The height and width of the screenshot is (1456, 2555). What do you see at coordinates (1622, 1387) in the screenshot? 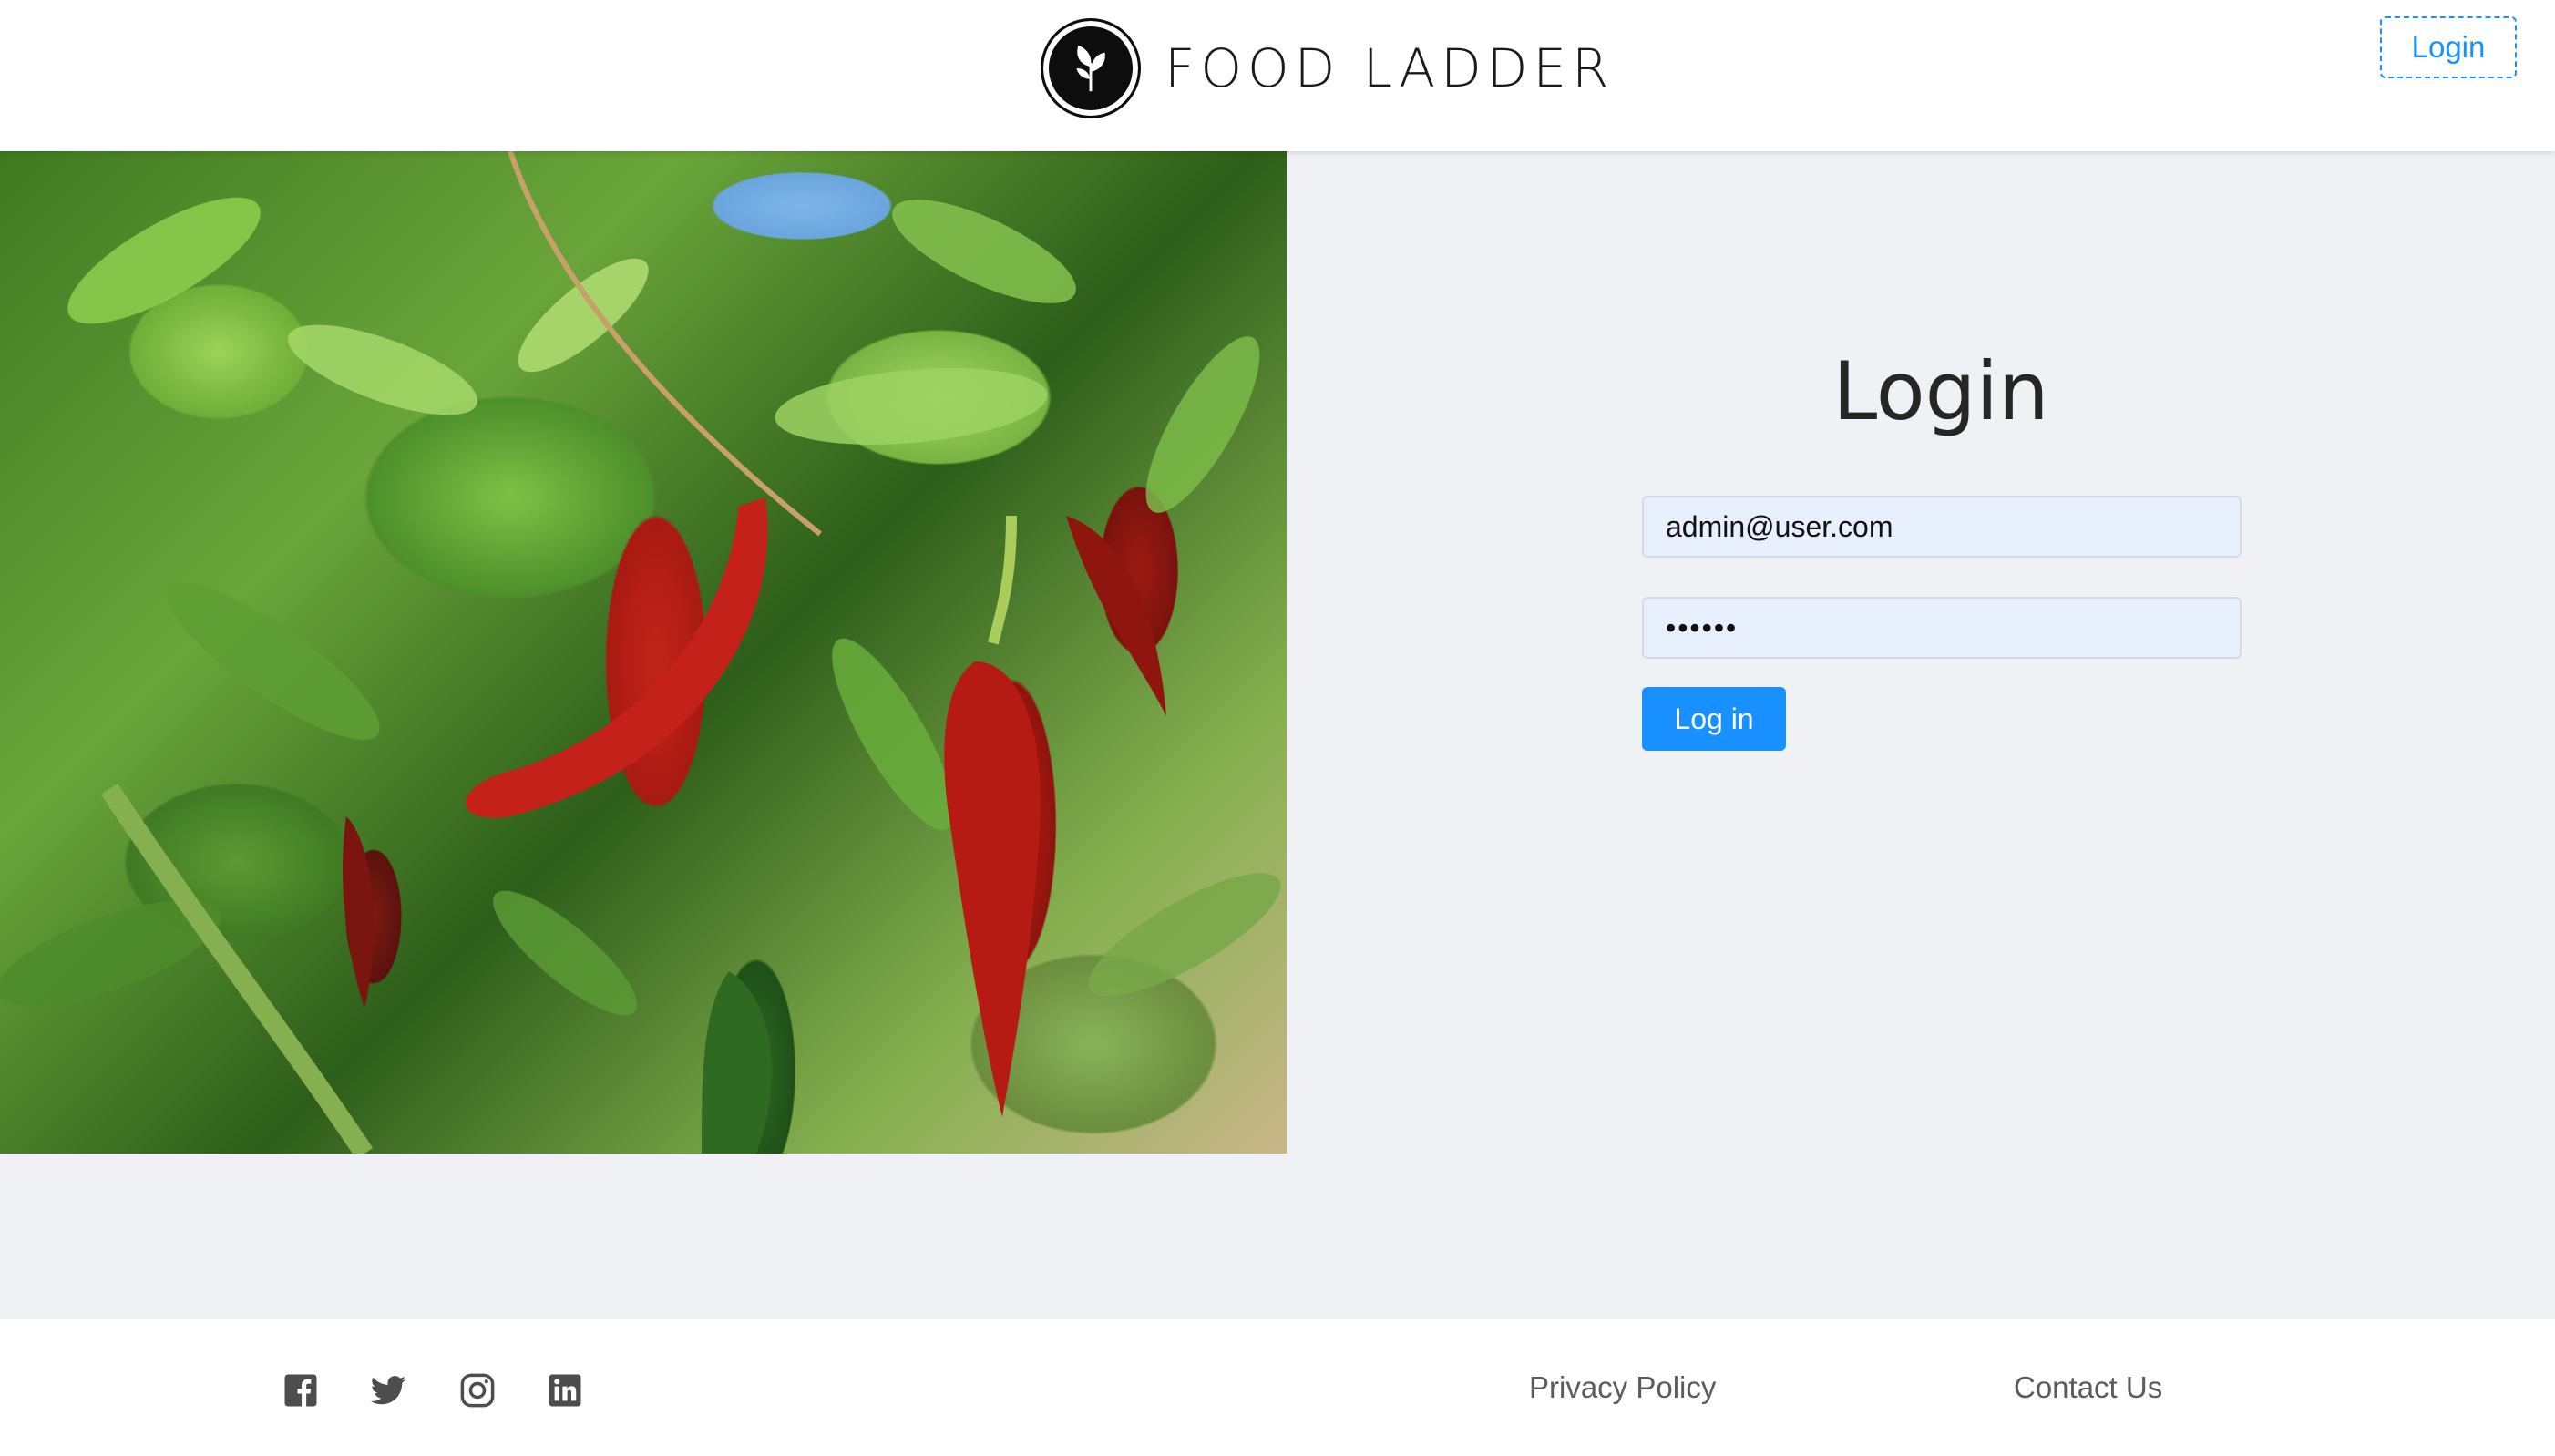
I see `privacy-policy-link: Privacy Policy` at bounding box center [1622, 1387].